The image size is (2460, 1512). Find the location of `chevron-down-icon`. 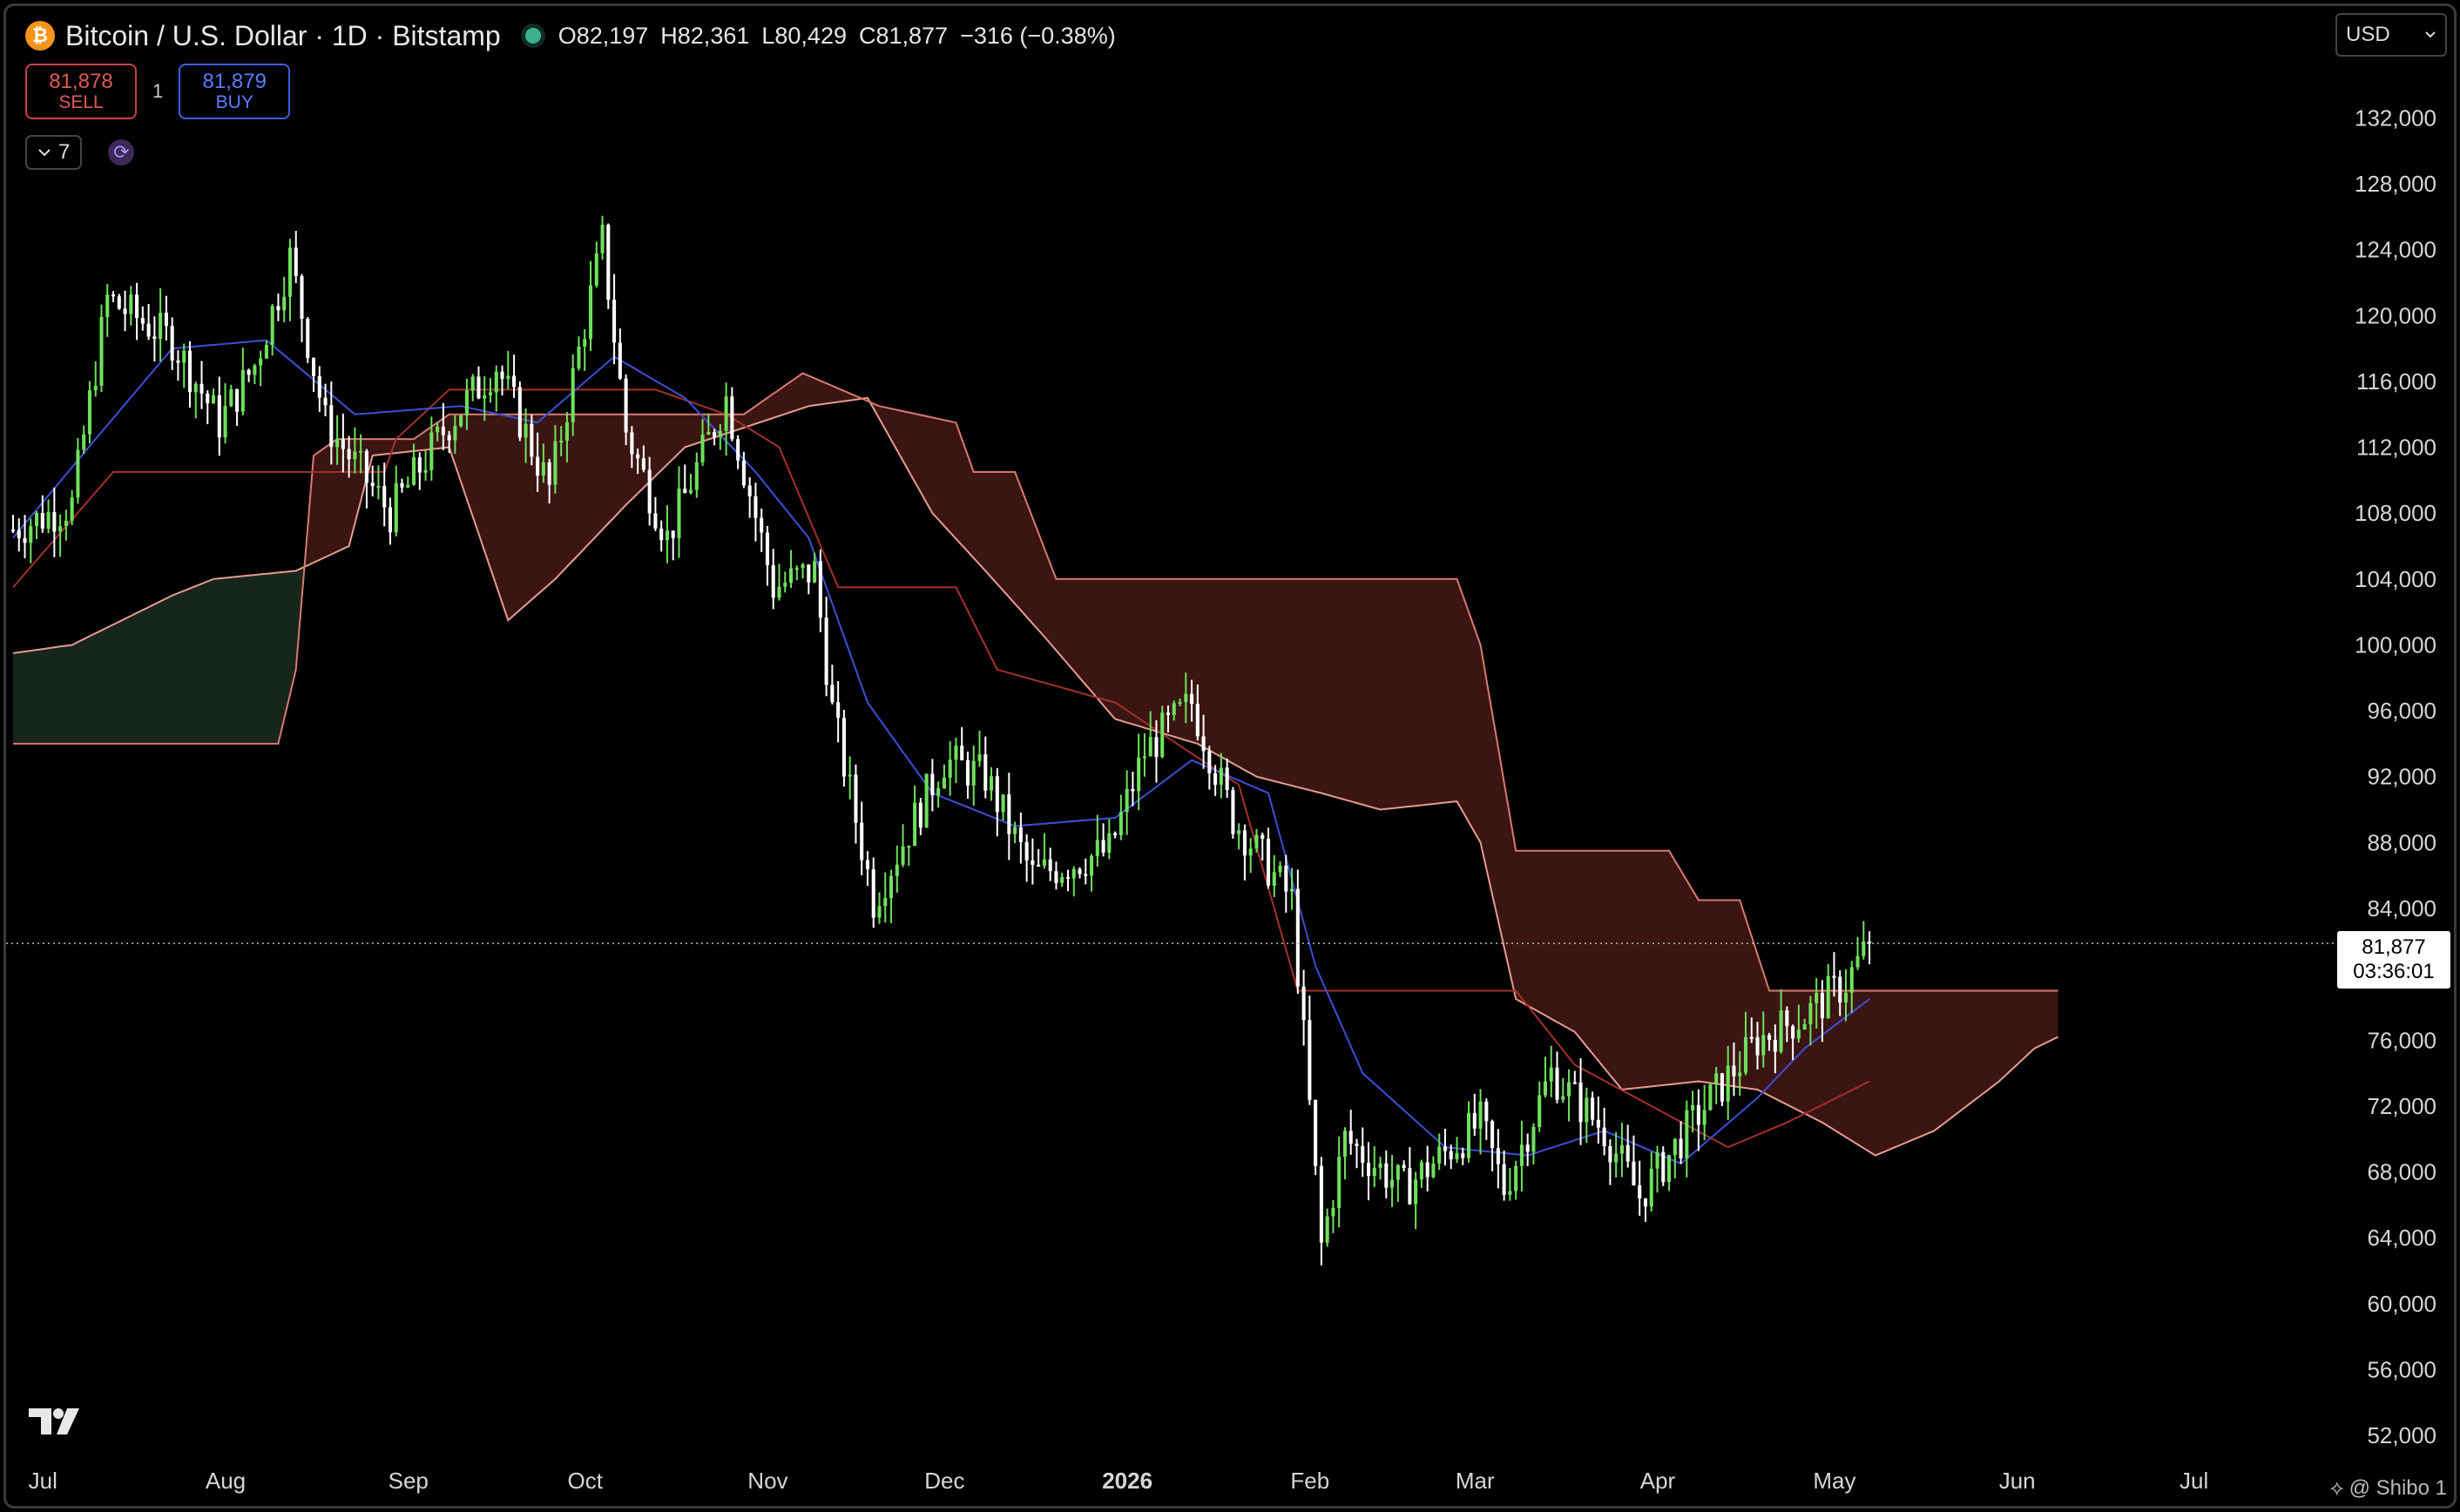

chevron-down-icon is located at coordinates (2430, 34).